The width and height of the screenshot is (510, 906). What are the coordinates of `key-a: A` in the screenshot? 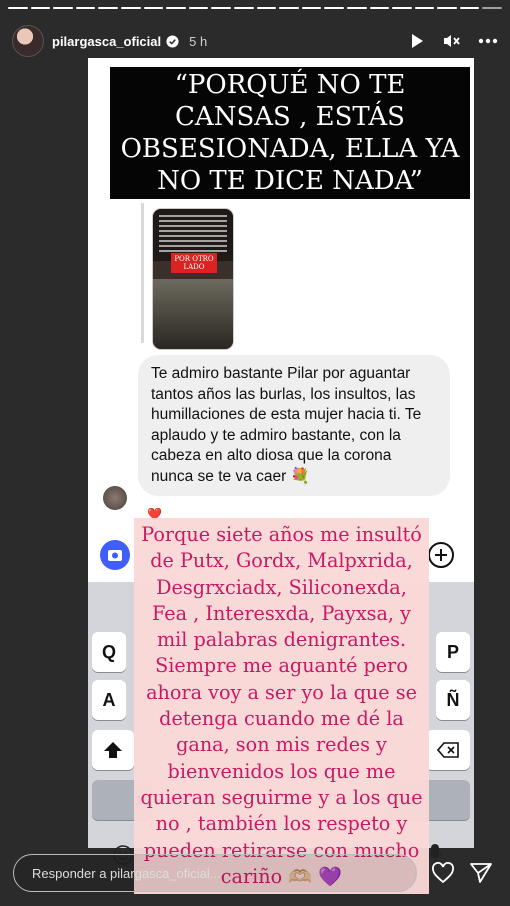 It's located at (109, 700).